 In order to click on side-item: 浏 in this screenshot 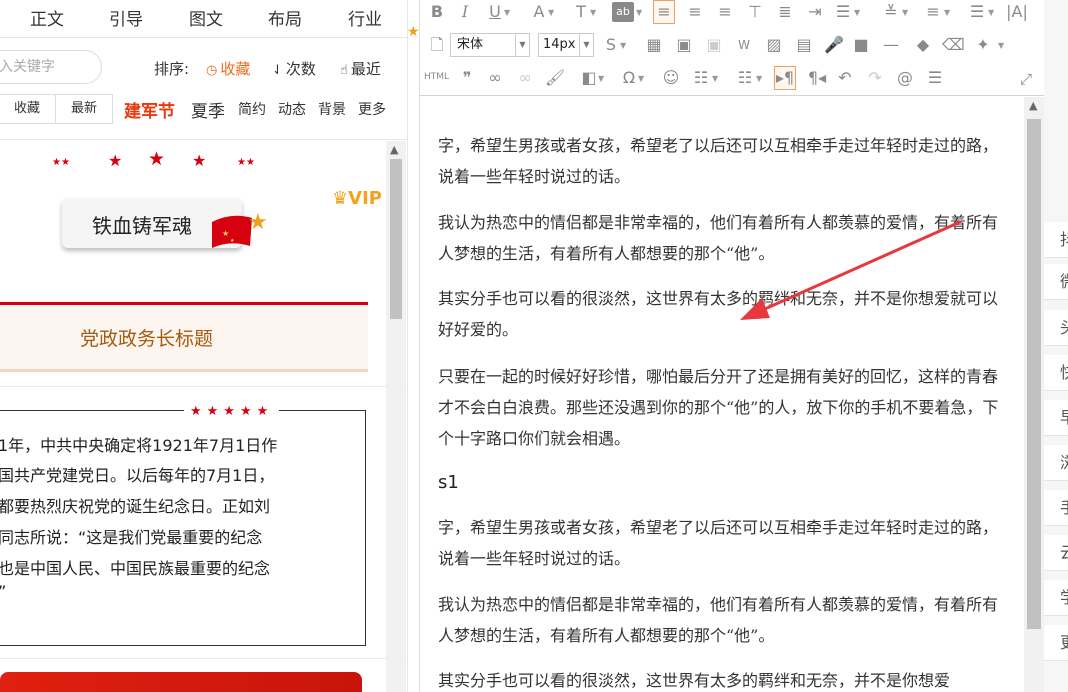, I will do `click(1056, 463)`.